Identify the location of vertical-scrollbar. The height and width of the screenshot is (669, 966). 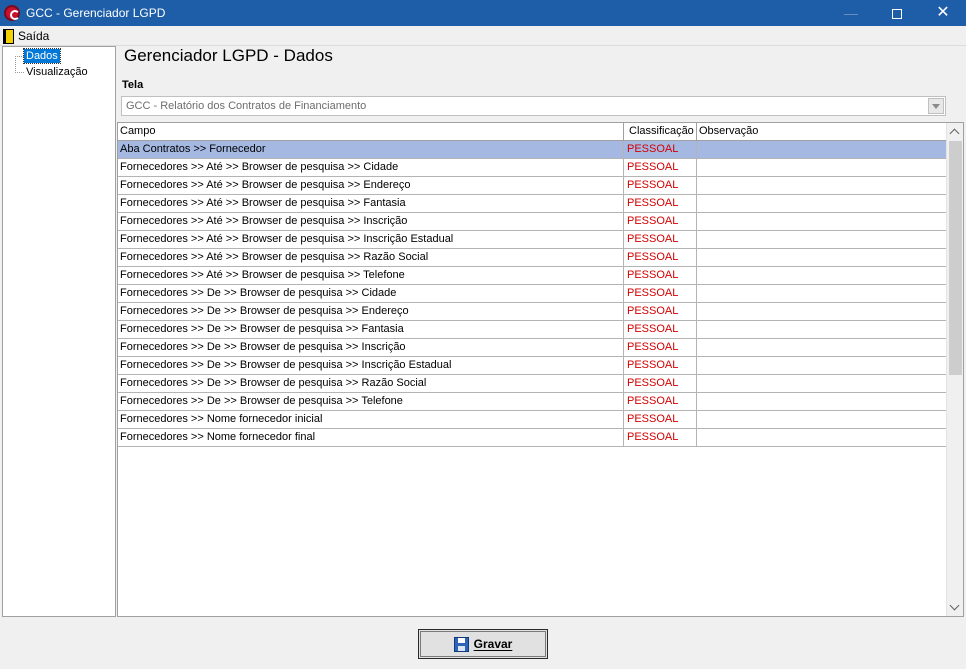
(954, 369).